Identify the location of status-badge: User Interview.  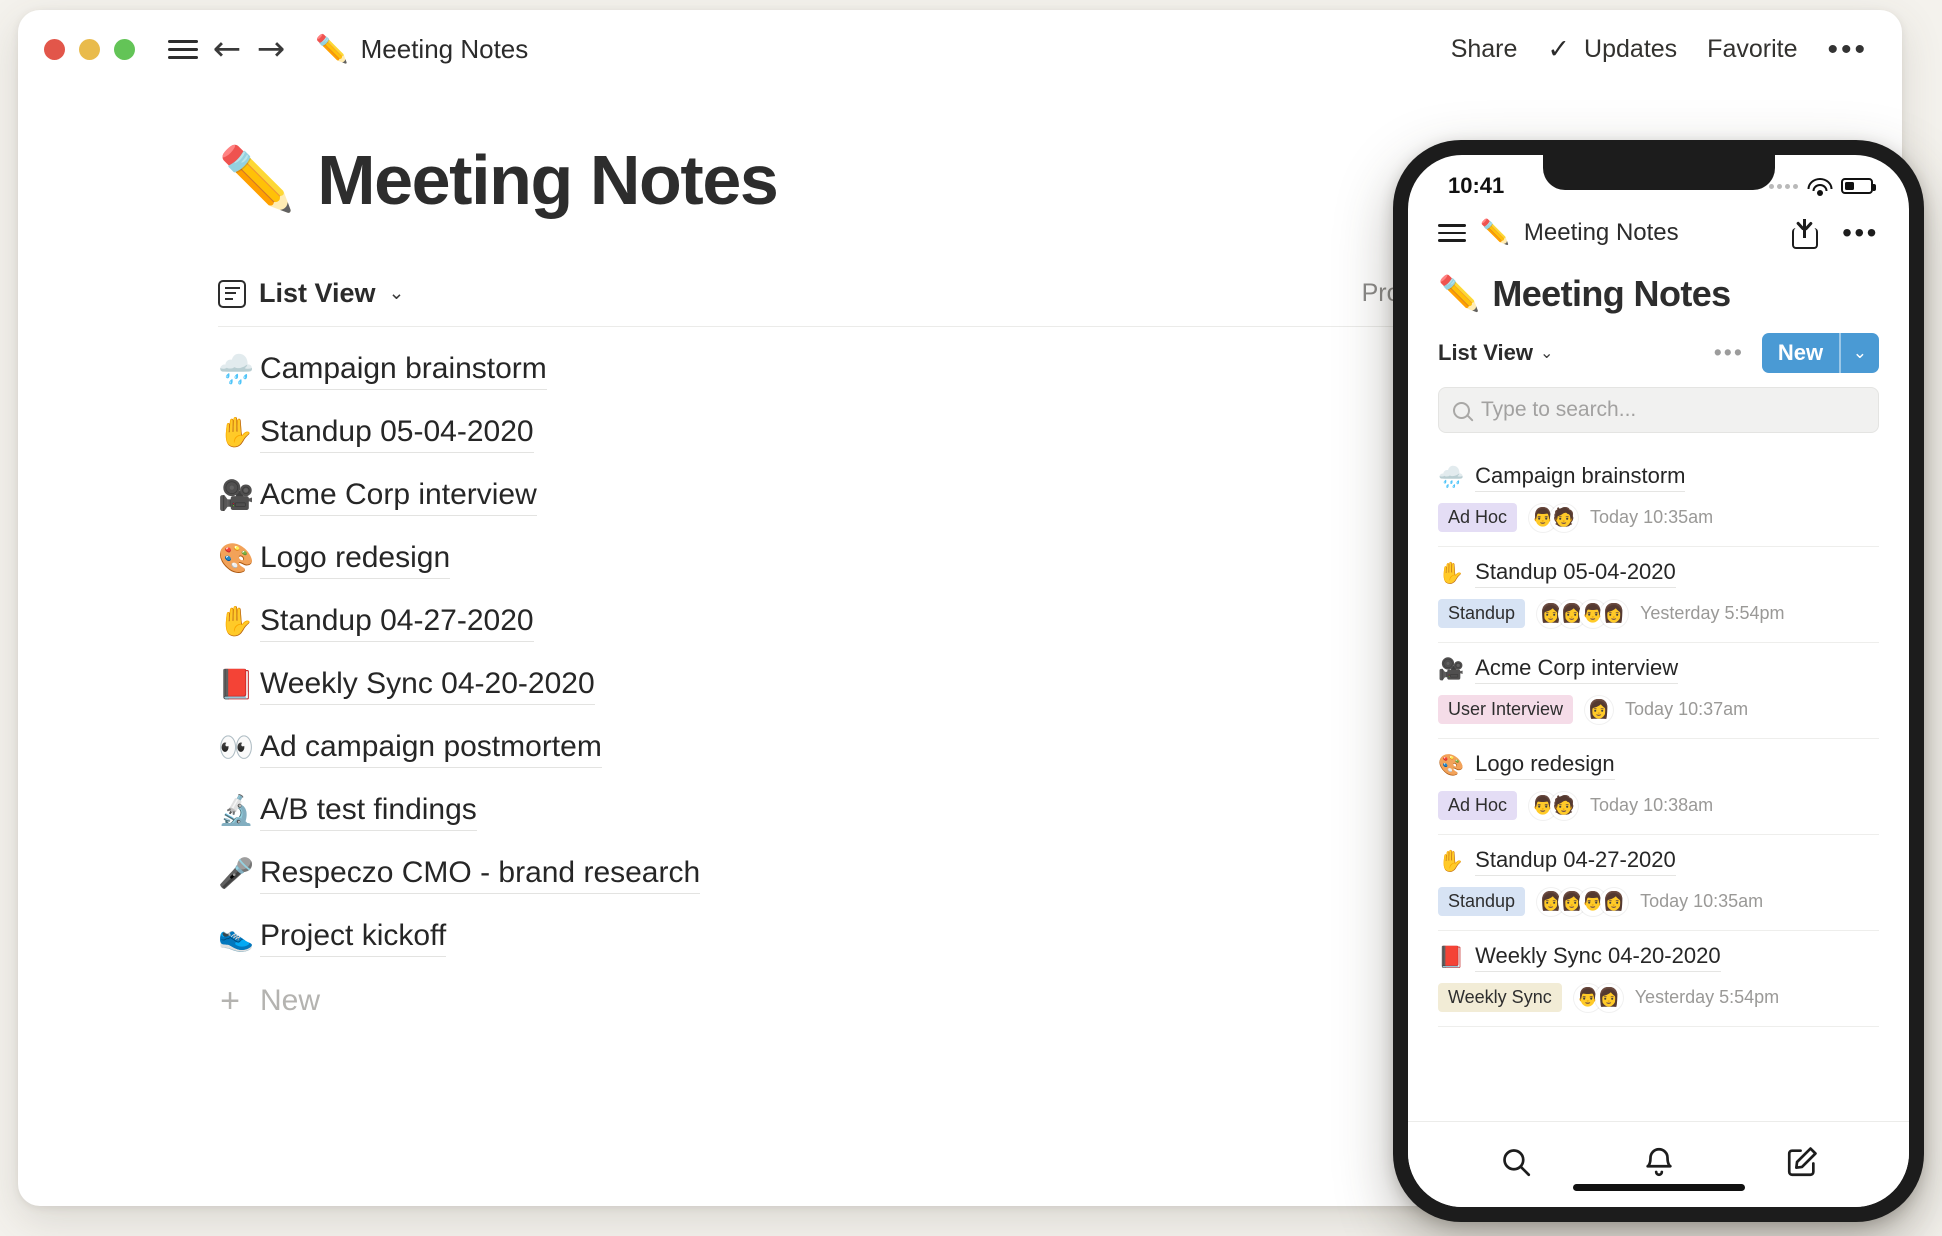
(1506, 709).